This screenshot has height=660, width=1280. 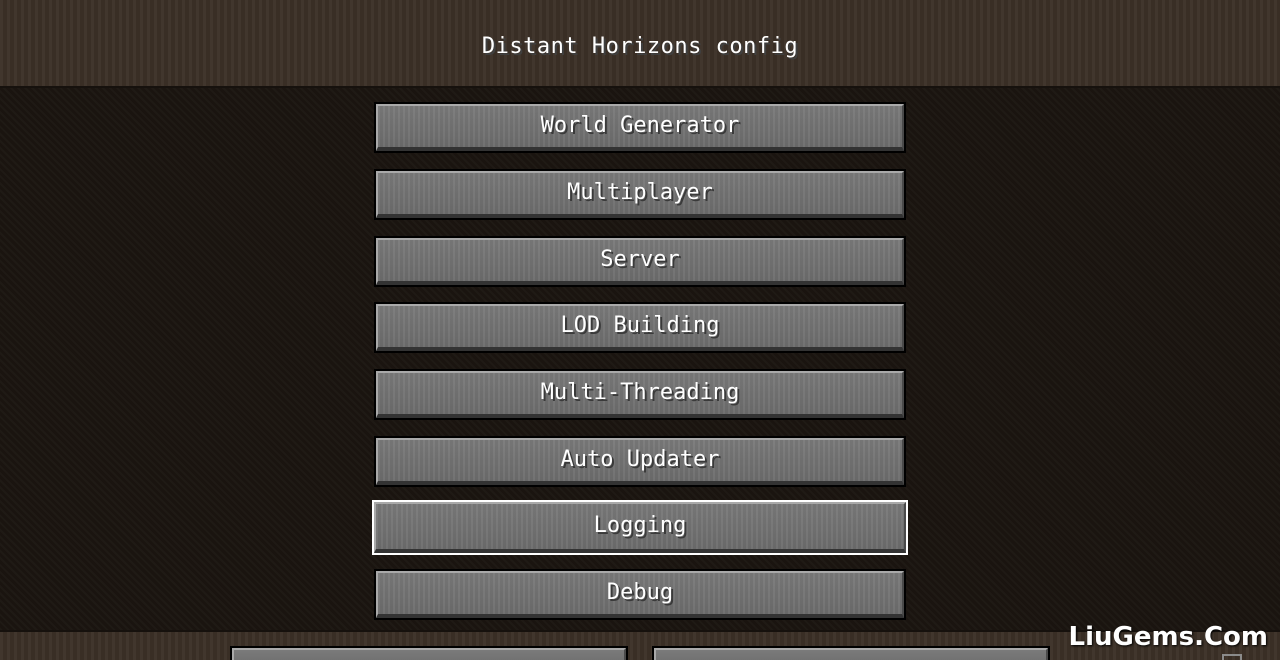 What do you see at coordinates (1168, 637) in the screenshot?
I see `watermark-logo: LiuGems.Com` at bounding box center [1168, 637].